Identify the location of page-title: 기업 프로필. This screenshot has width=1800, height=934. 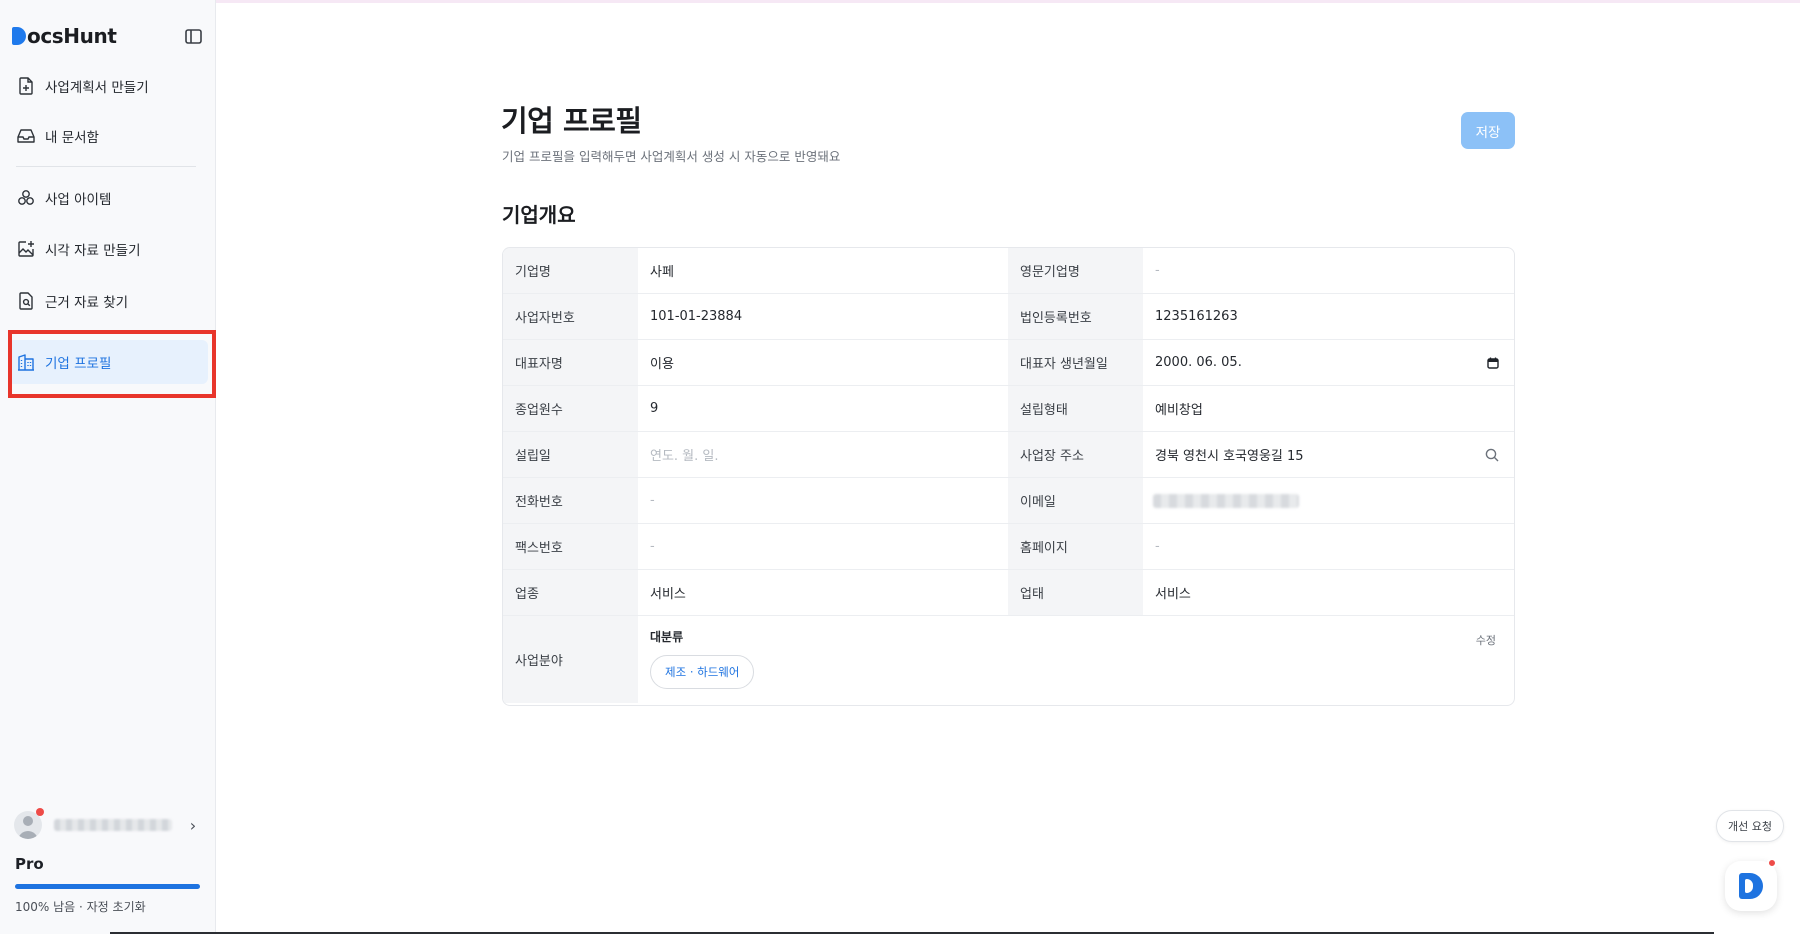
(571, 121).